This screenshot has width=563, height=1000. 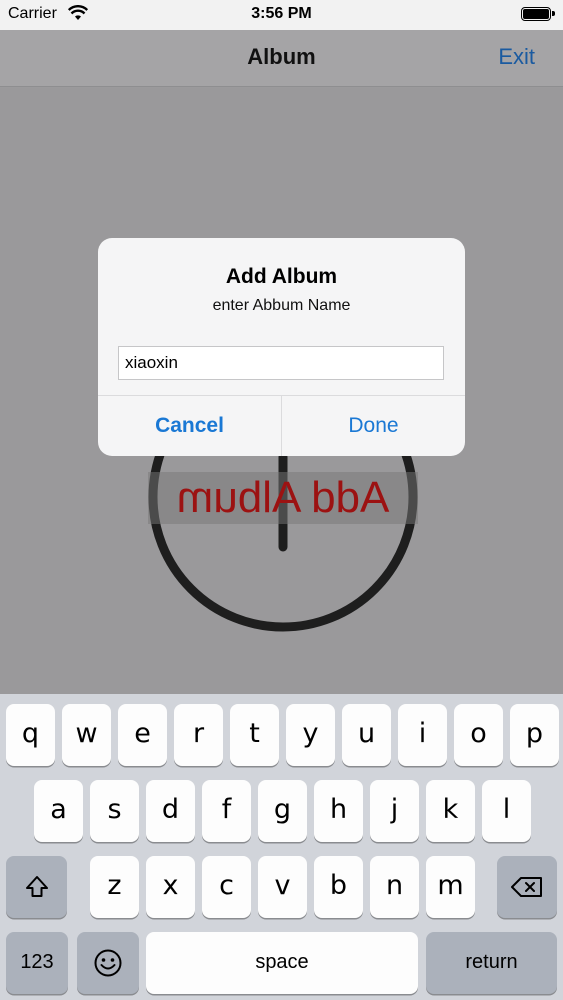 I want to click on done-button: Done, so click(x=373, y=426).